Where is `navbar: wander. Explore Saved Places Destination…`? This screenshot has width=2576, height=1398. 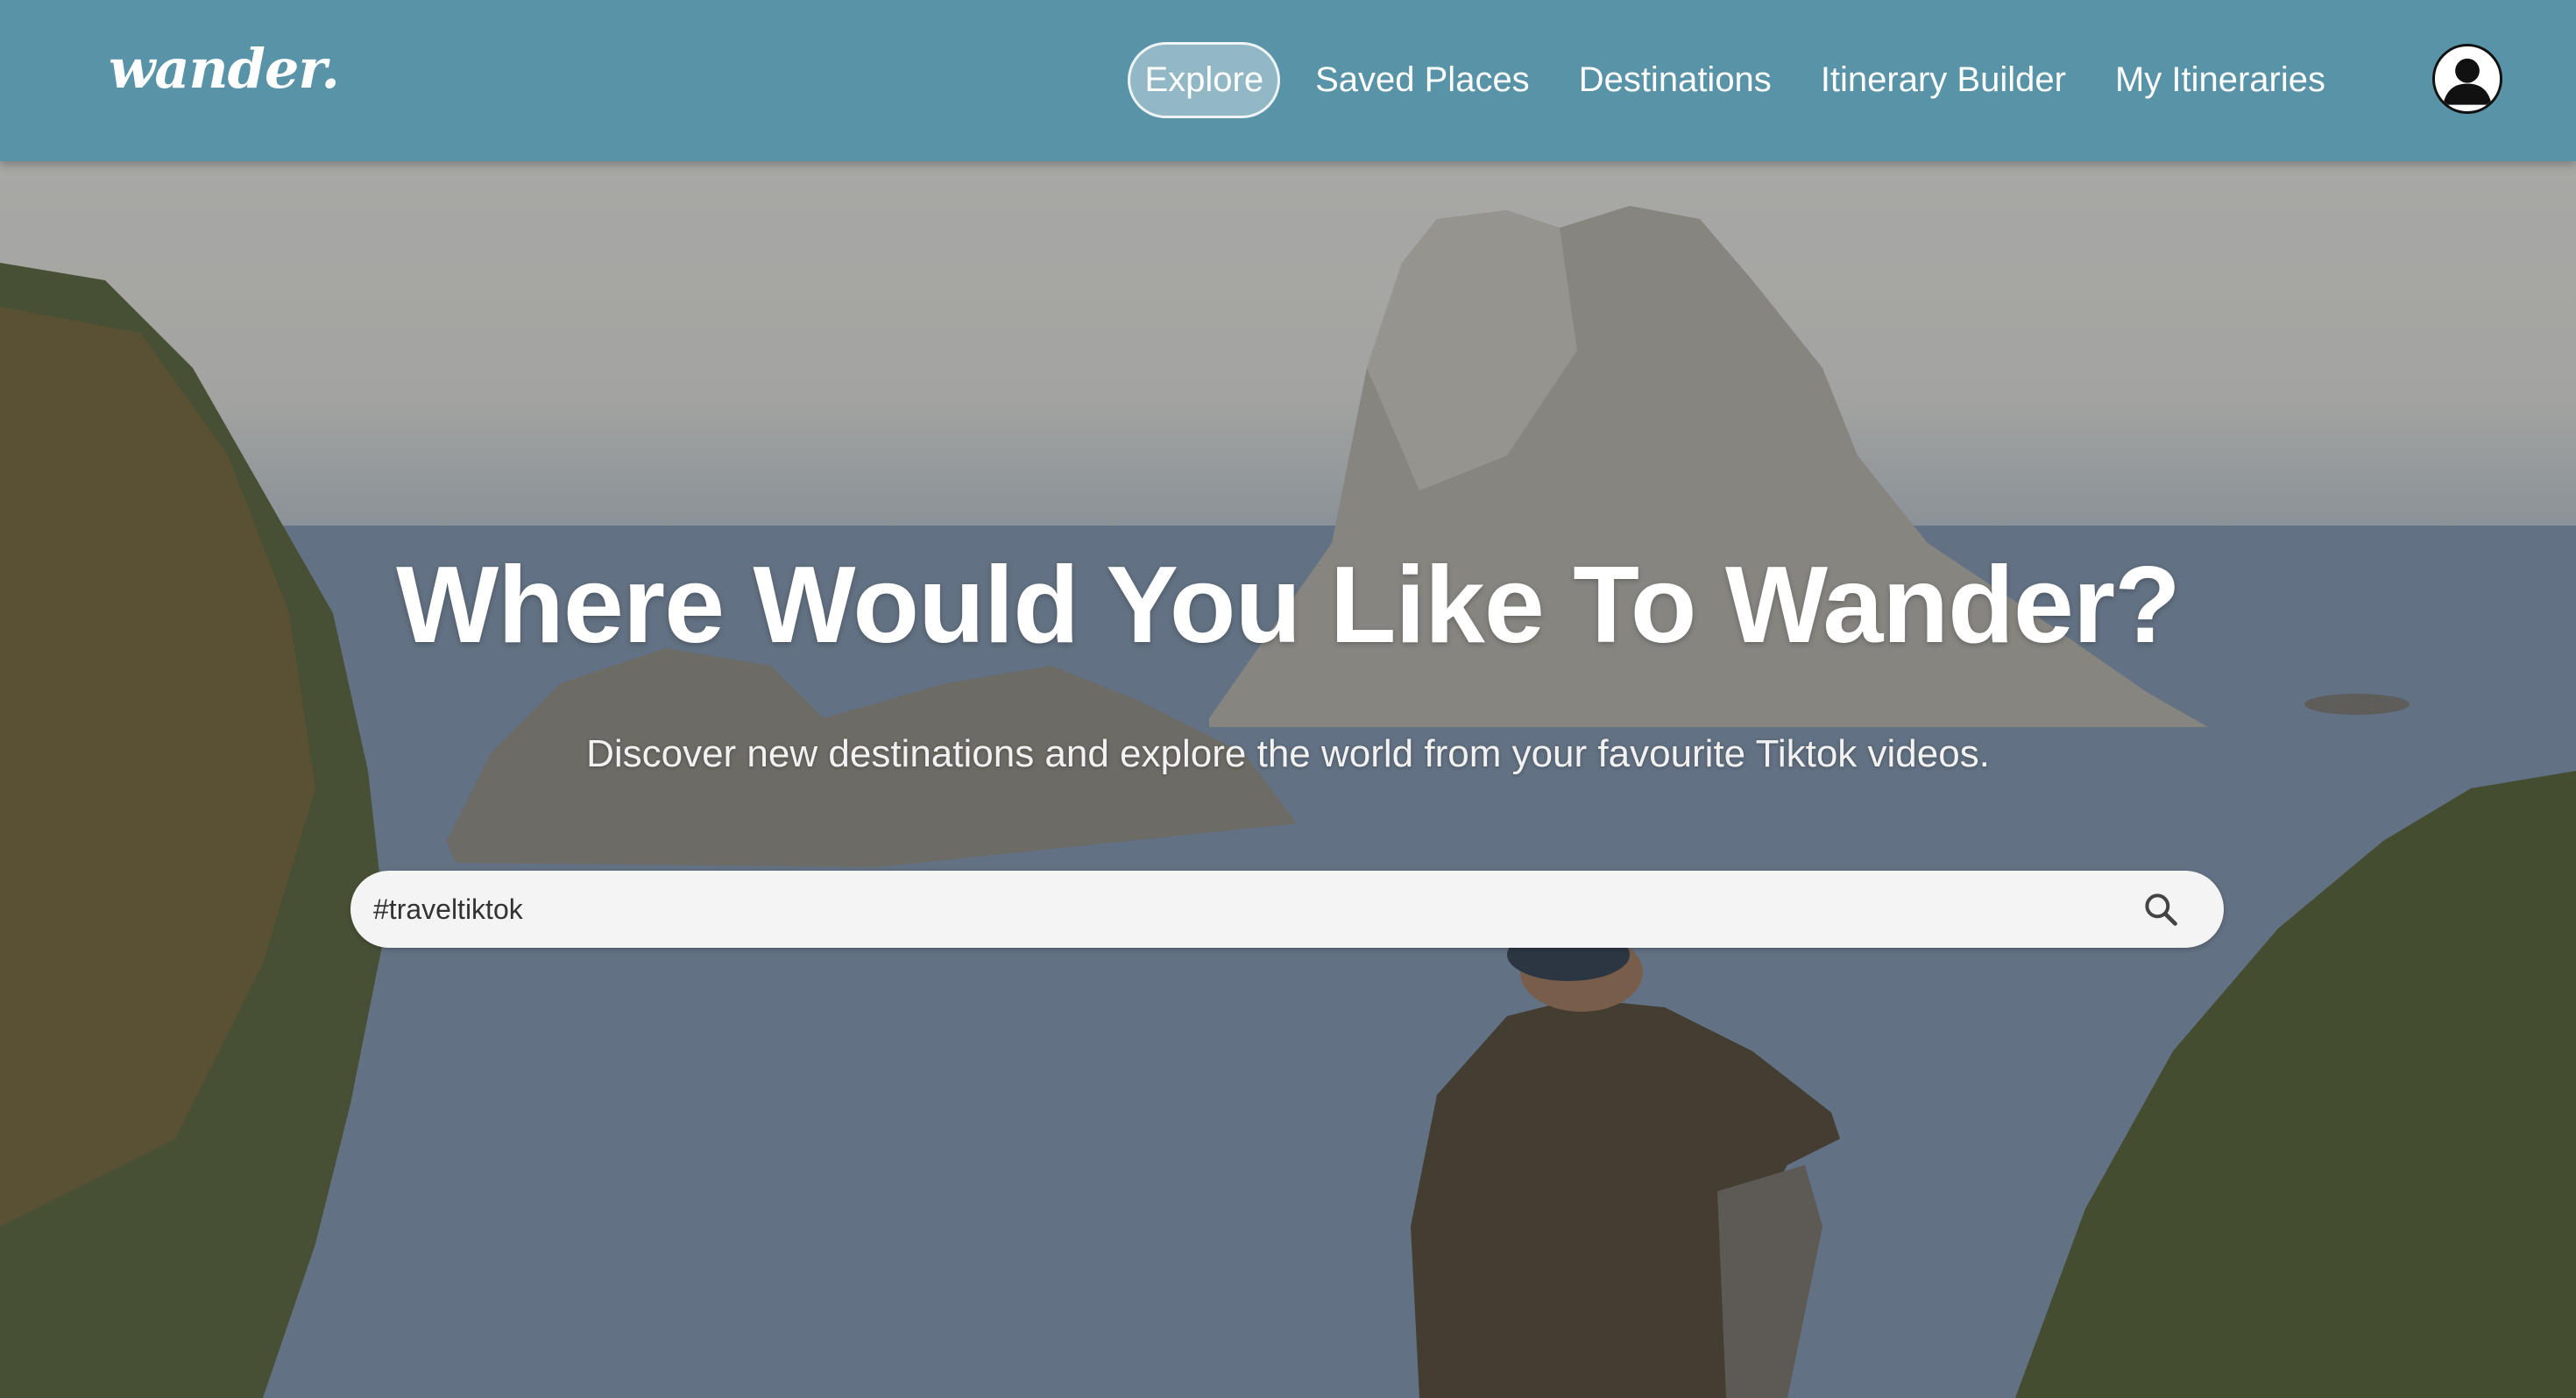
navbar: wander. Explore Saved Places Destination… is located at coordinates (1288, 80).